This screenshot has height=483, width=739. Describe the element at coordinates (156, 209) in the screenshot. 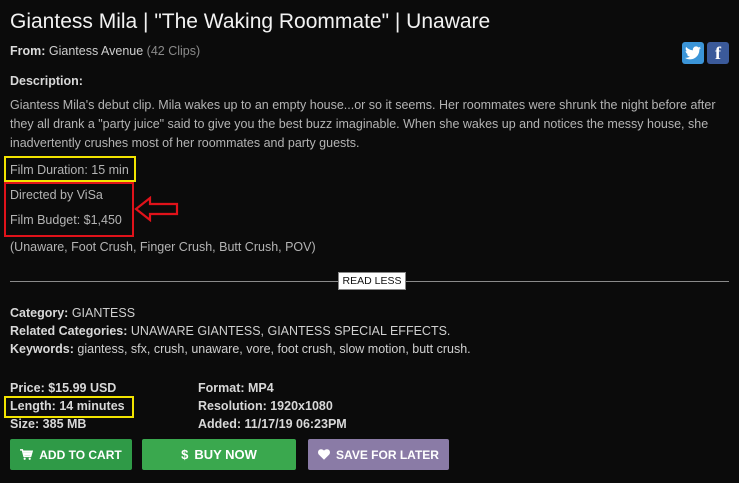

I see `arrow-left-icon` at that location.